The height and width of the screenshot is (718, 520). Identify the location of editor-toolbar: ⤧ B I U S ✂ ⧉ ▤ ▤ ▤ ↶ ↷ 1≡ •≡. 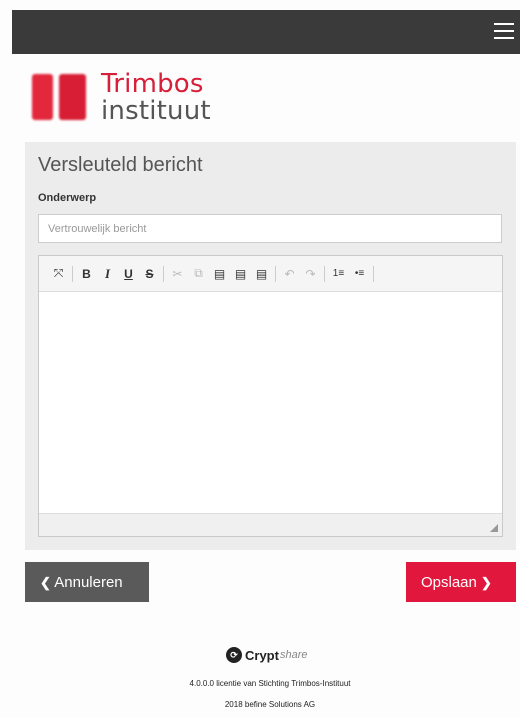
(270, 274).